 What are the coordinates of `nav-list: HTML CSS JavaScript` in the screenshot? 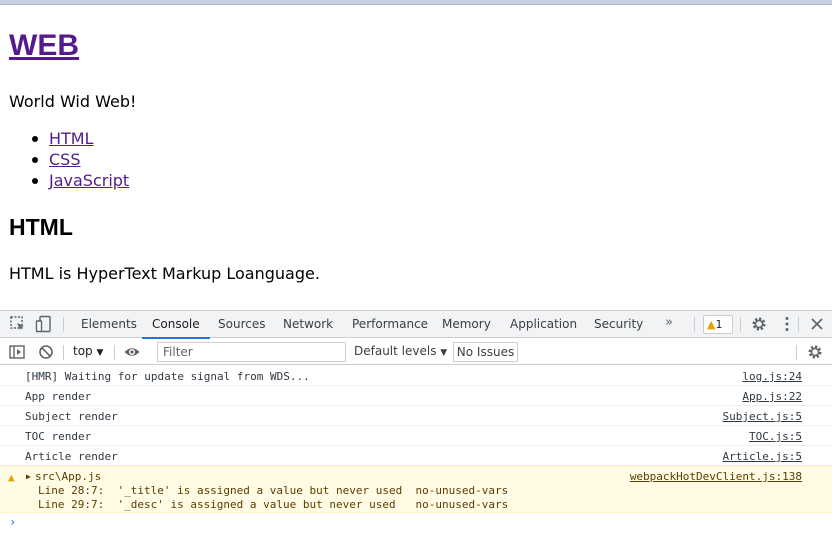 It's located at (69, 159).